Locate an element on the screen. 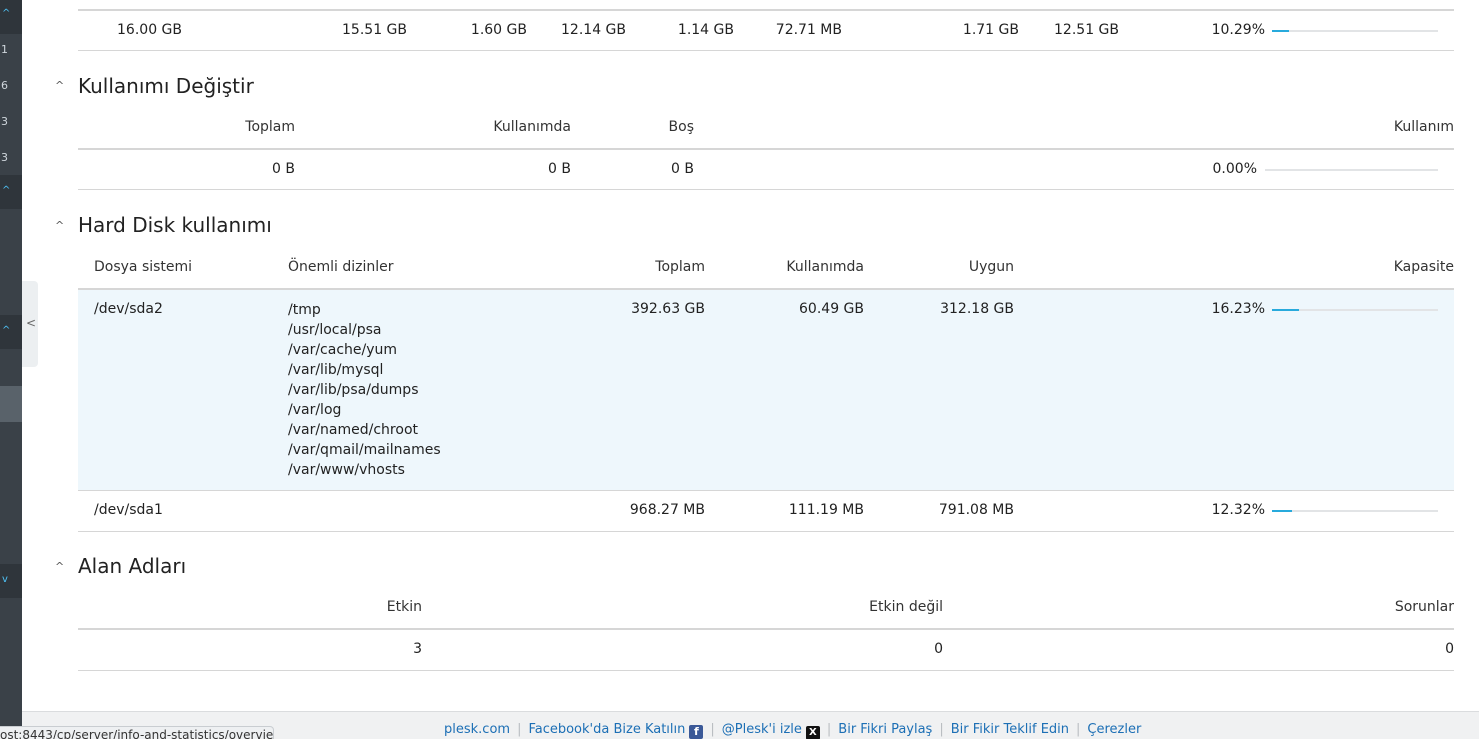 The image size is (1479, 739). dir-item: /var/lib/psa/dumps is located at coordinates (353, 390).